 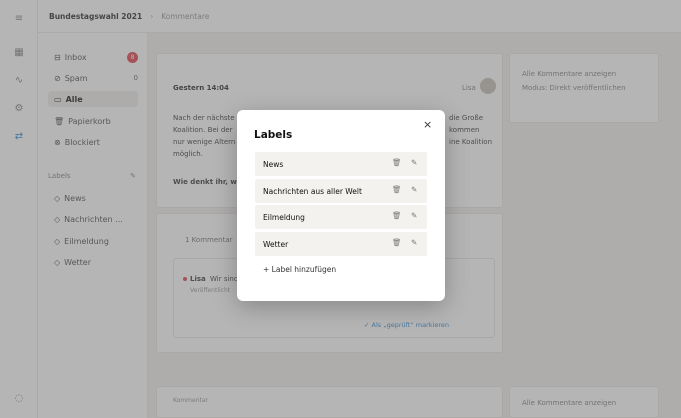 What do you see at coordinates (341, 217) in the screenshot?
I see `label-row: Eilmeldung 🗑 ✎` at bounding box center [341, 217].